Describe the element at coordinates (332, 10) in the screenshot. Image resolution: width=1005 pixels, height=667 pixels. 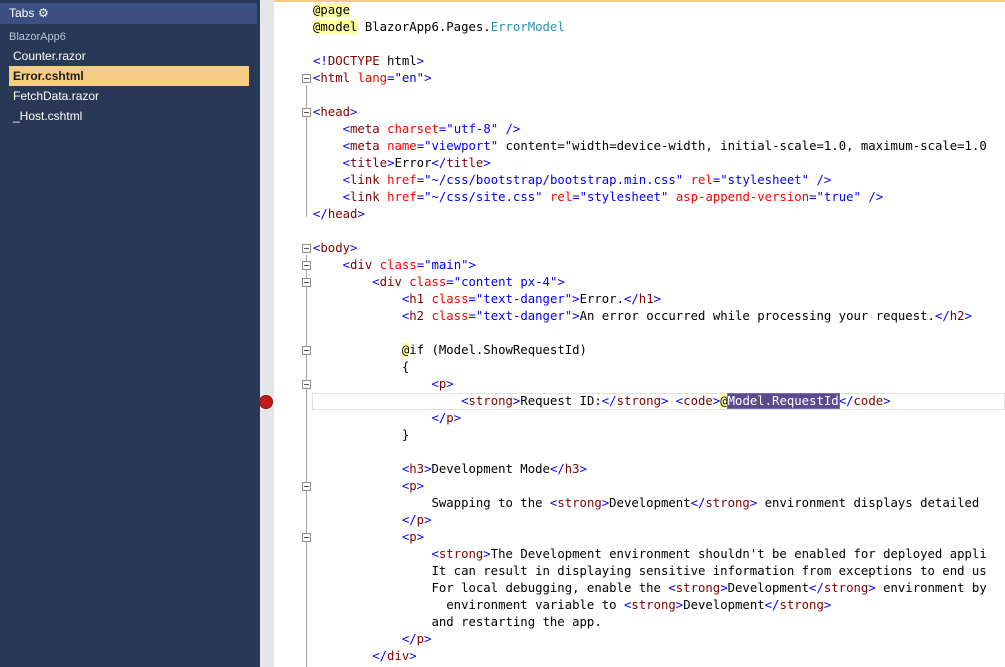
I see `code-line: @page` at that location.